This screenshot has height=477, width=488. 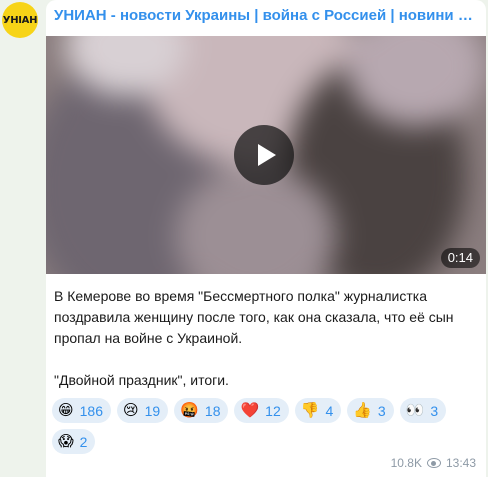 I want to click on message-meta: 10.8K 13:43, so click(x=433, y=463).